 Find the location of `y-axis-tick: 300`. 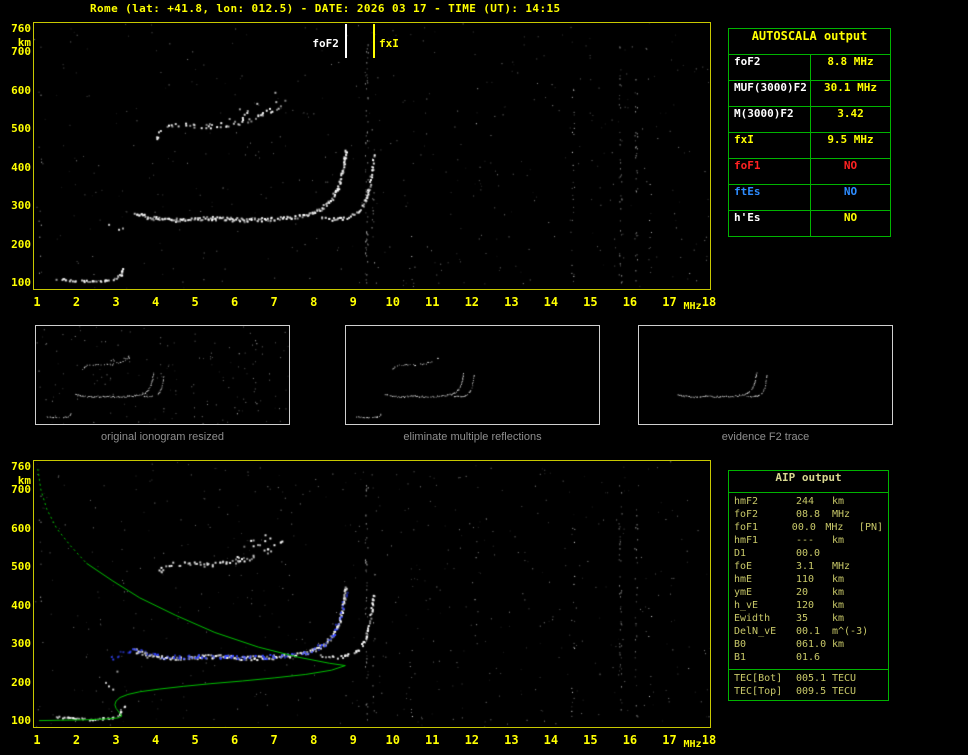

y-axis-tick: 300 is located at coordinates (21, 206).